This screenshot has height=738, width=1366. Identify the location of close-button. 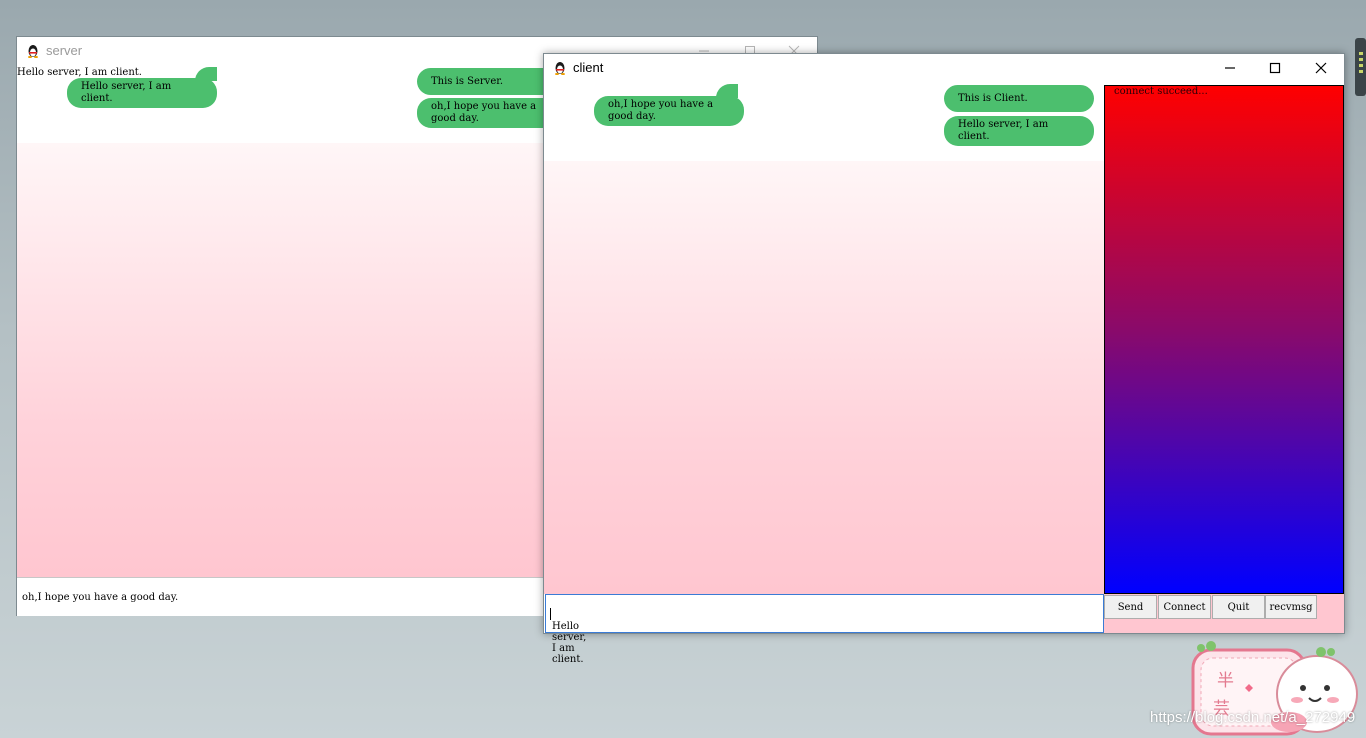
(1321, 68).